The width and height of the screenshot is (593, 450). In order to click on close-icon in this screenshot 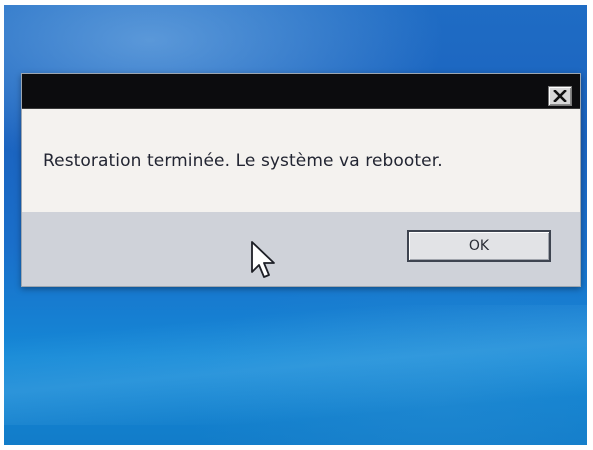, I will do `click(560, 96)`.